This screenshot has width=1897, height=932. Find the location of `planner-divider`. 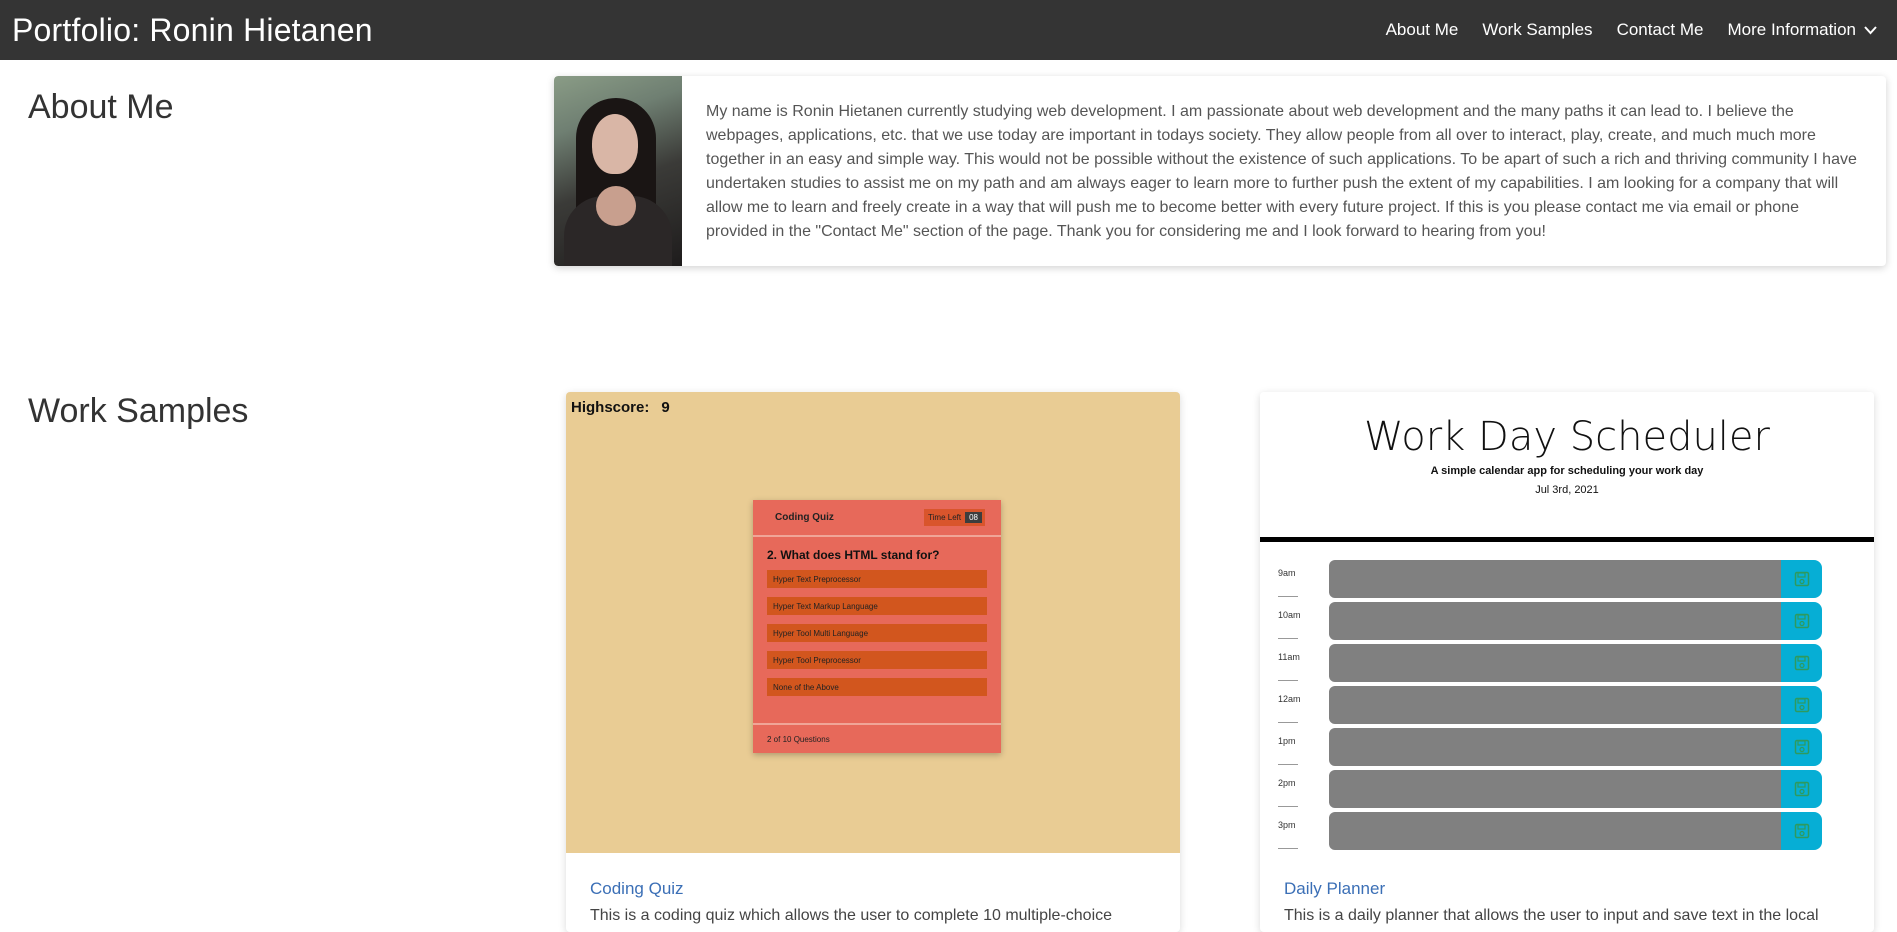

planner-divider is located at coordinates (1567, 539).